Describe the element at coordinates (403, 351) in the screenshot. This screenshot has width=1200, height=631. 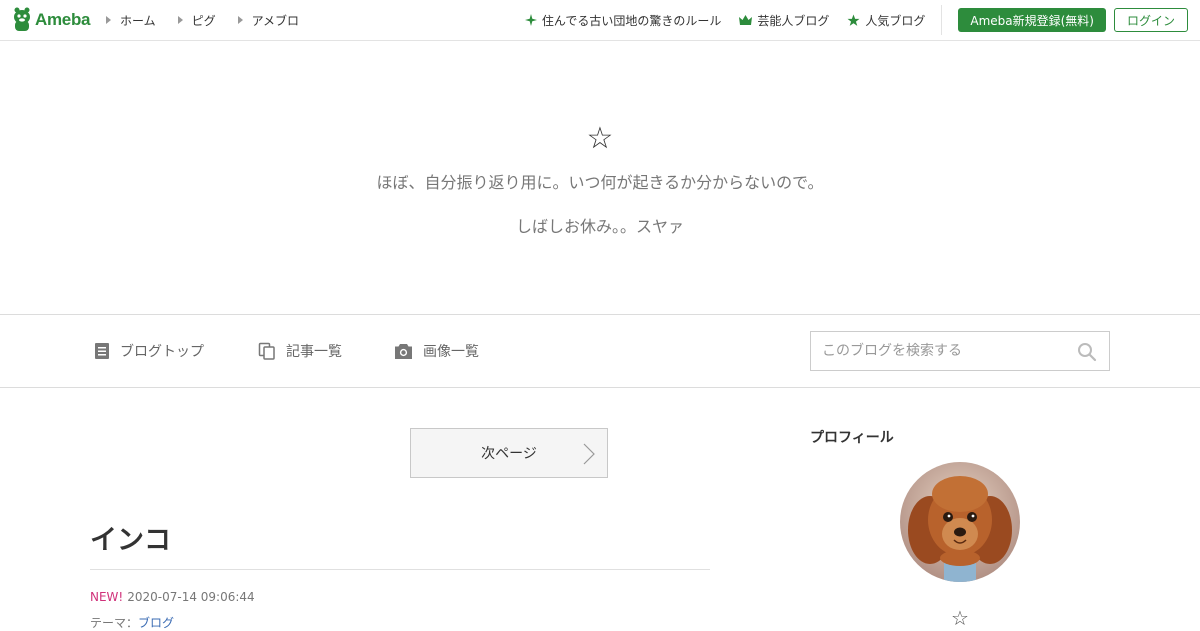
I see `camera-icon` at that location.